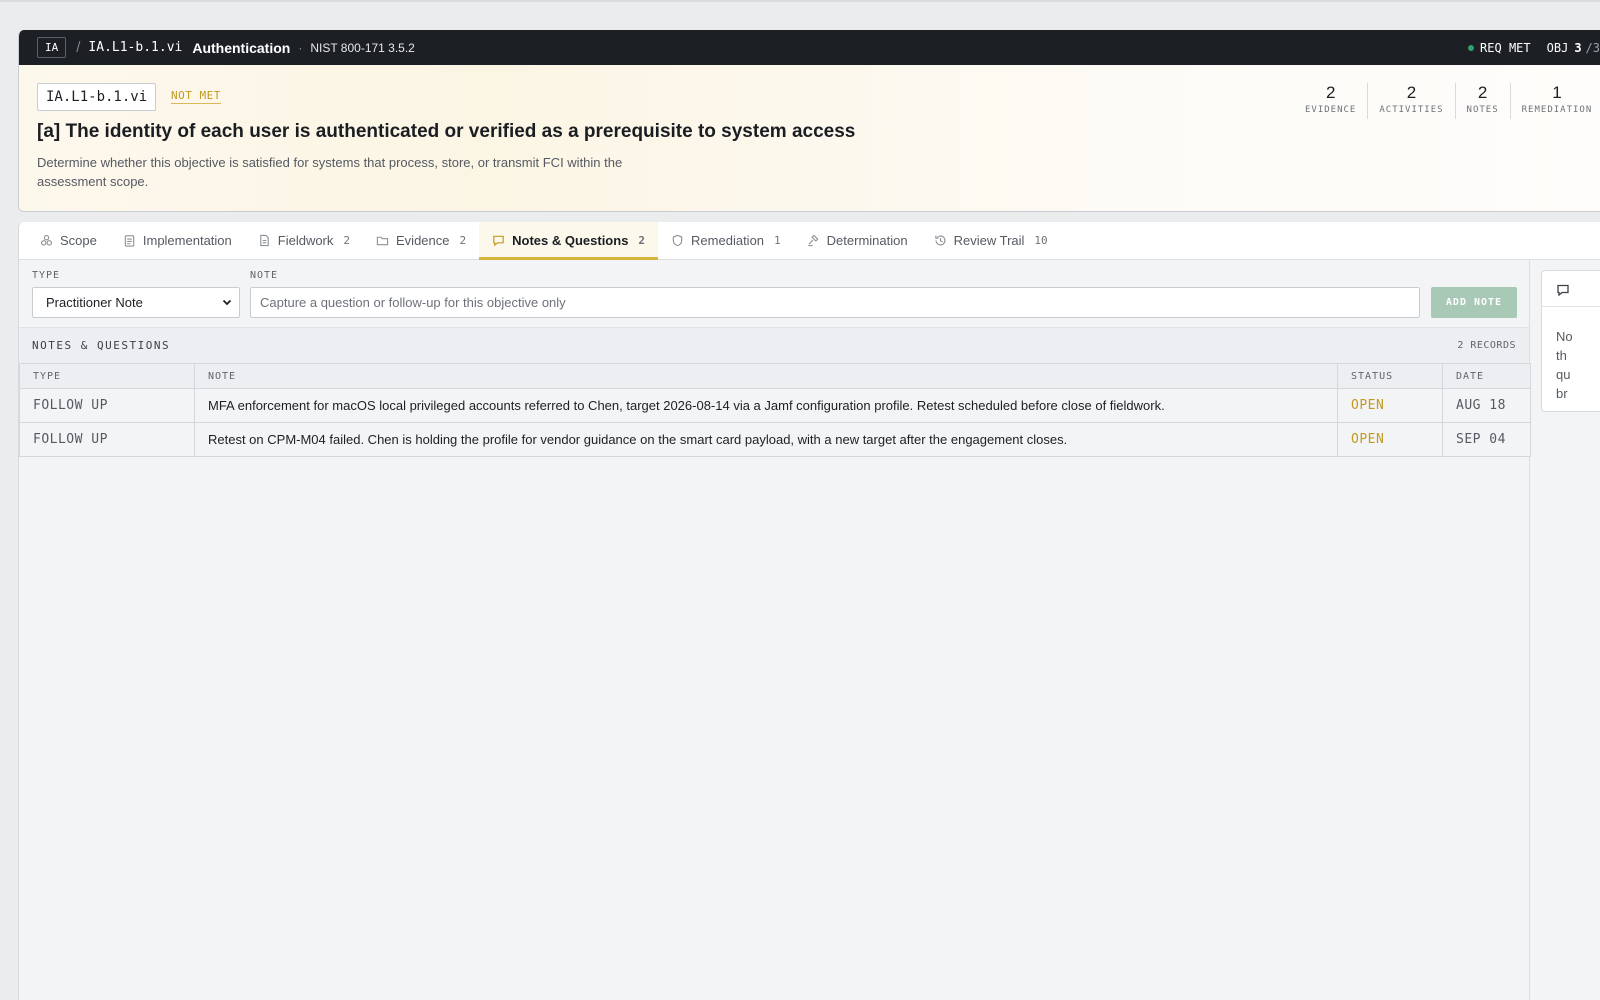 The height and width of the screenshot is (1000, 1600). I want to click on nist-reference: NIST 800-171 3.5.2, so click(362, 47).